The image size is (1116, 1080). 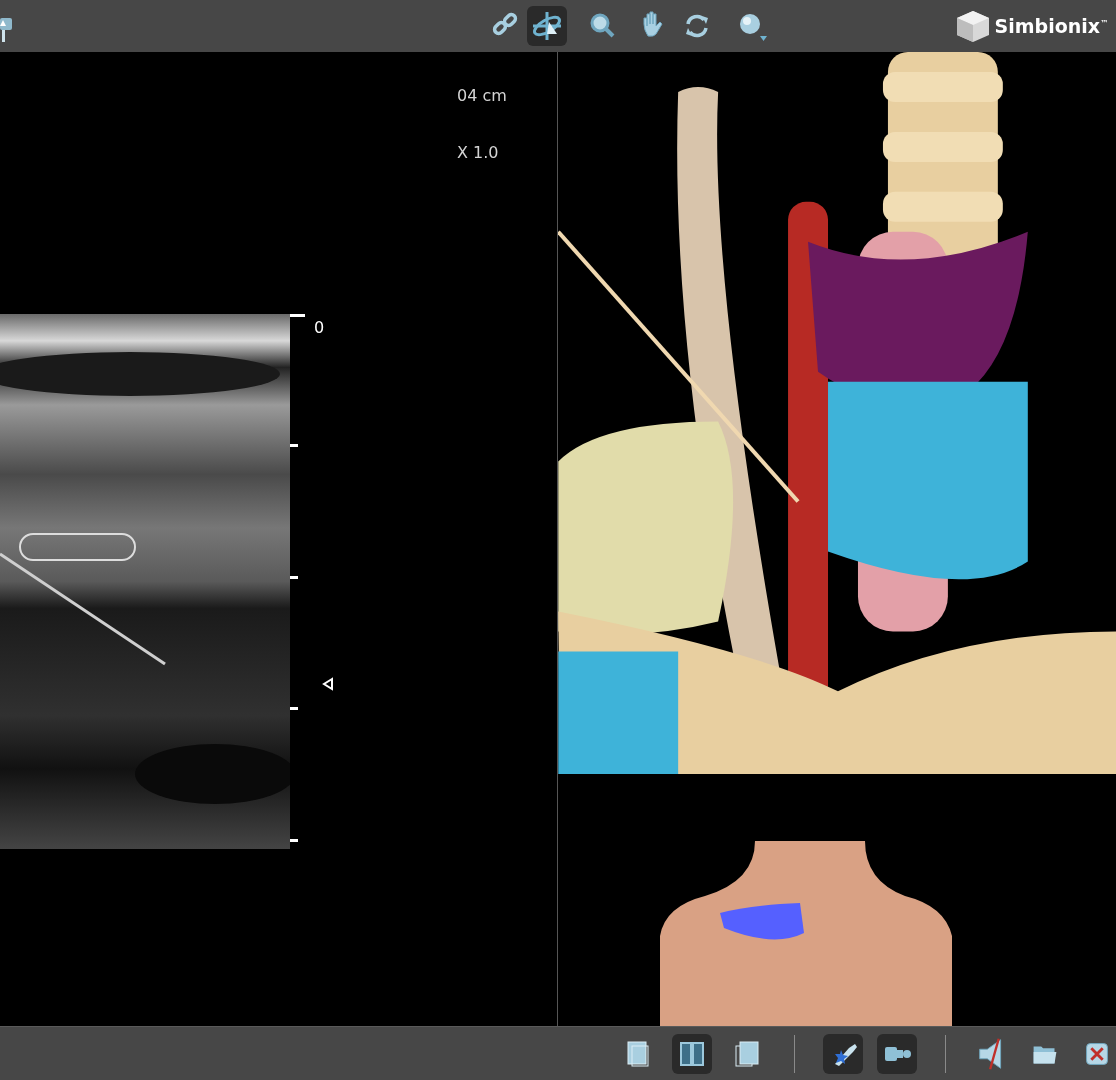 What do you see at coordinates (972, 26) in the screenshot?
I see `cube-logo-icon` at bounding box center [972, 26].